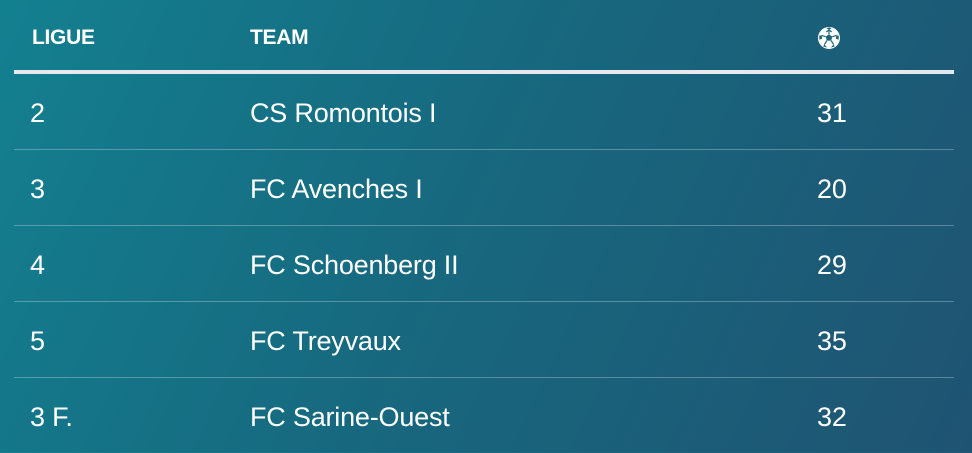 The image size is (972, 453). Describe the element at coordinates (51, 417) in the screenshot. I see `cell-ligue: 3 F.` at that location.